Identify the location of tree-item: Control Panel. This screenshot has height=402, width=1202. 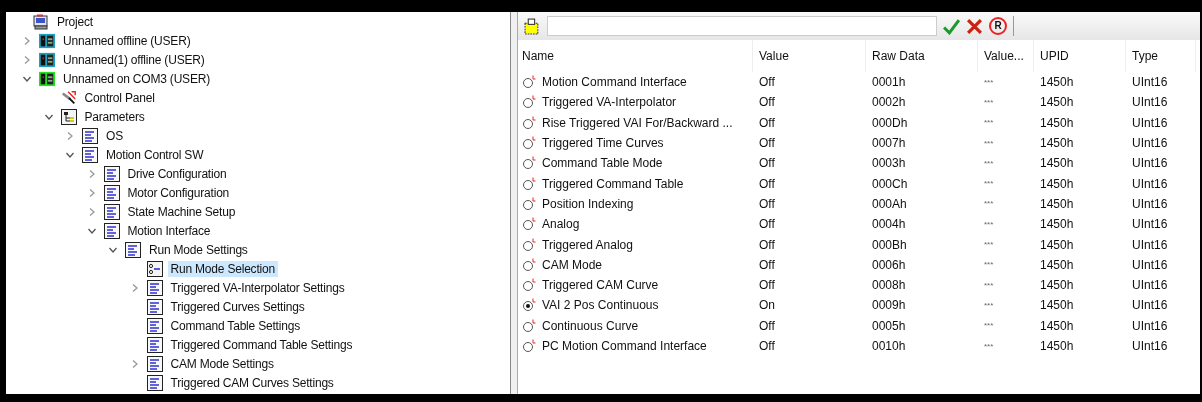
(119, 97).